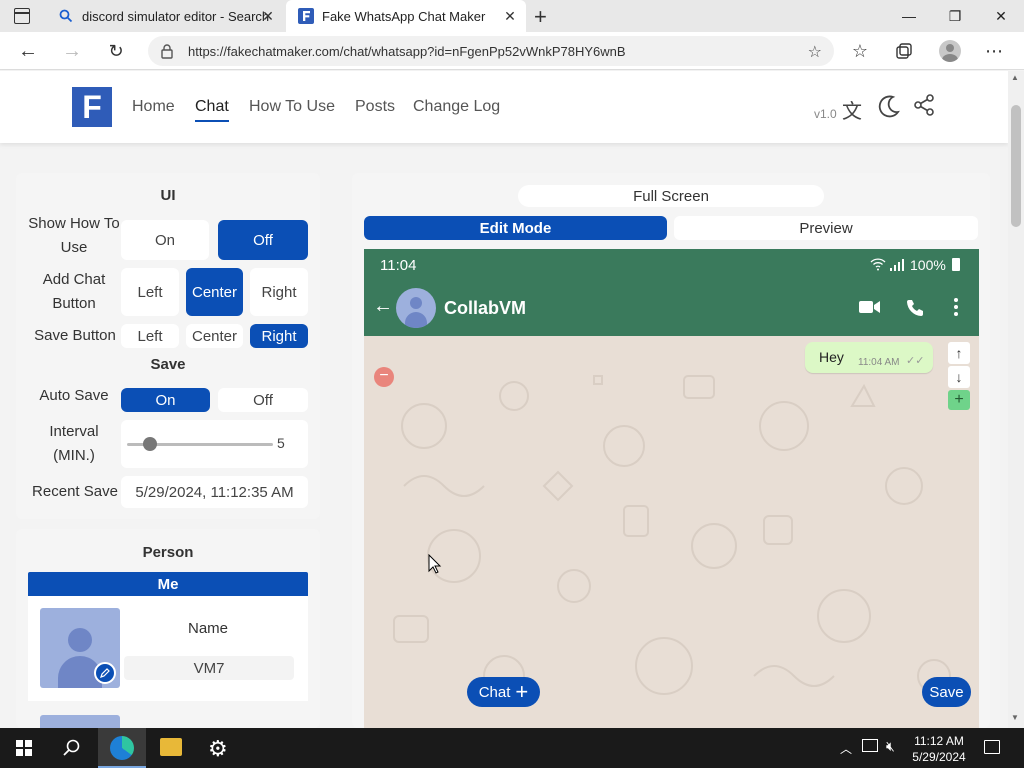 Image resolution: width=1024 pixels, height=768 pixels. Describe the element at coordinates (22, 16) in the screenshot. I see `tab-actions-icon` at that location.